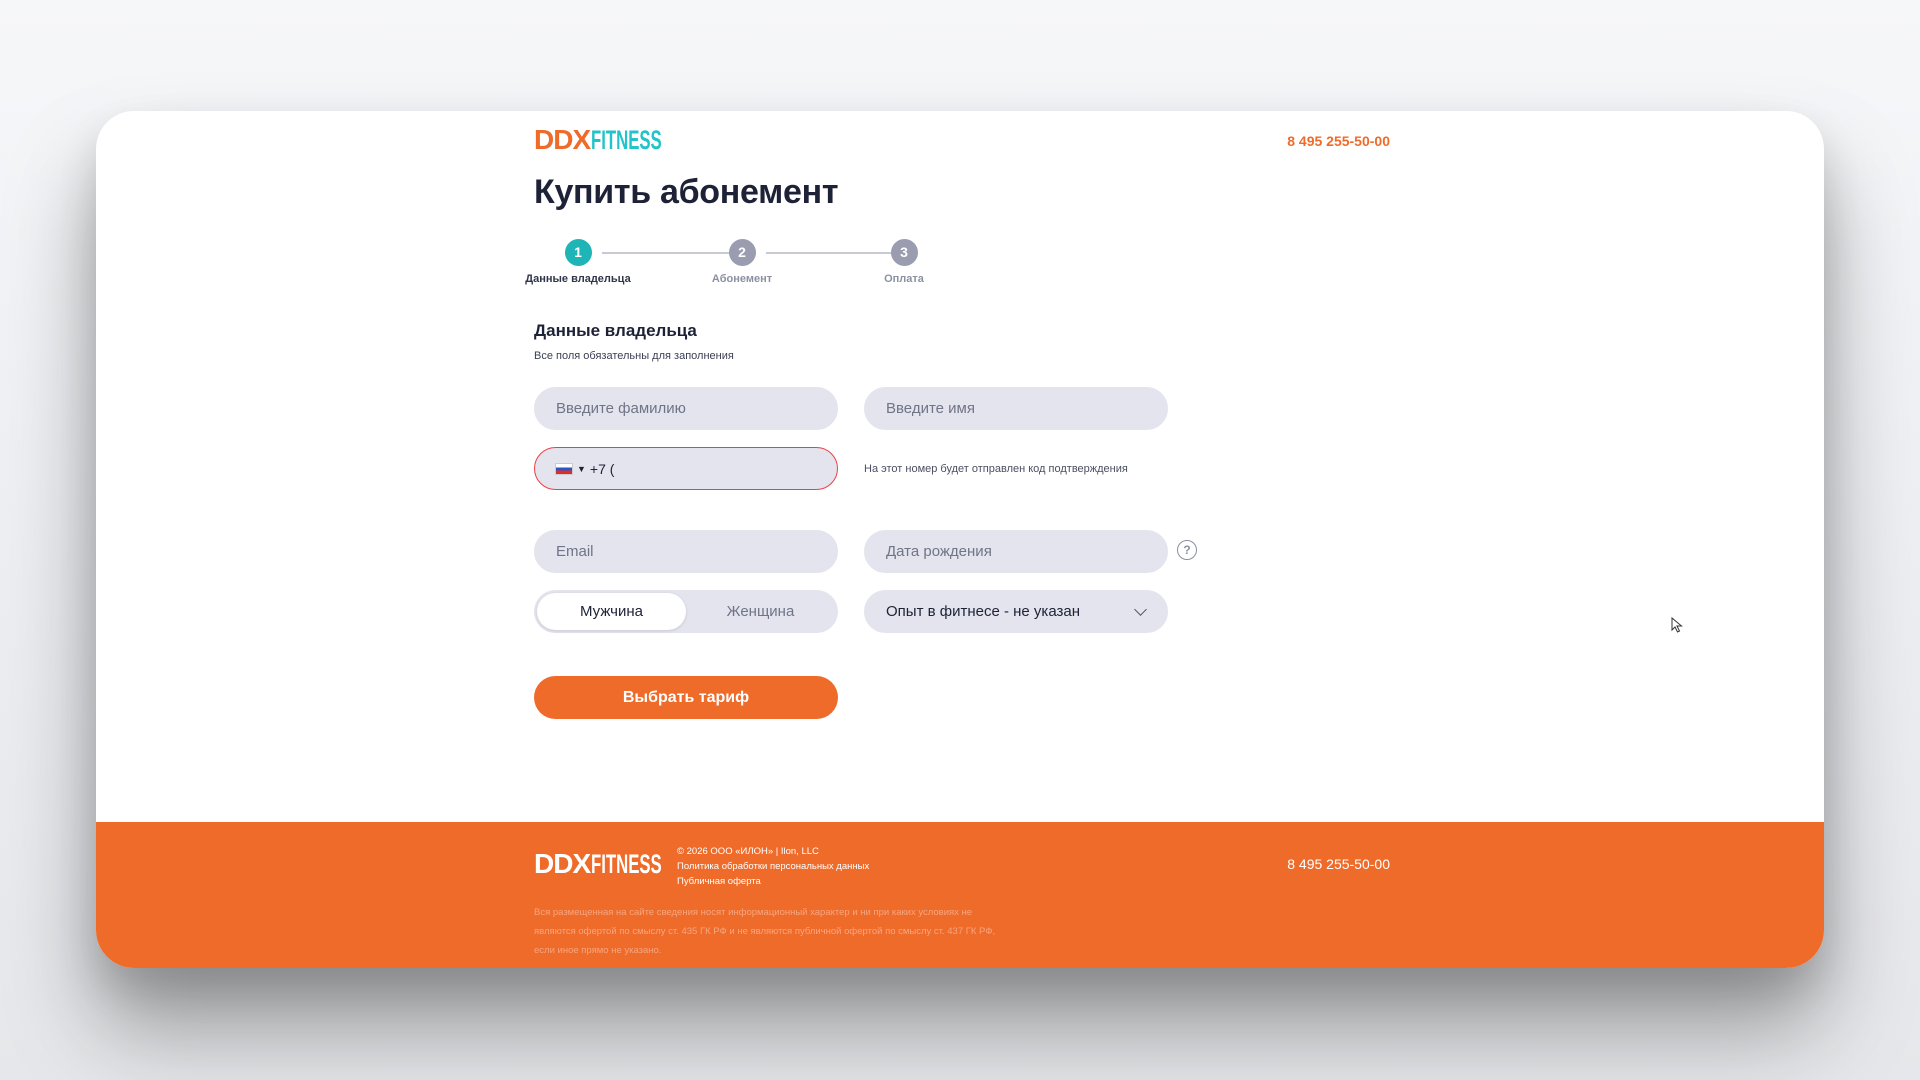 Image resolution: width=1920 pixels, height=1080 pixels. Describe the element at coordinates (1338, 864) in the screenshot. I see `footer-phone-link: 8 495 255-50-00` at that location.